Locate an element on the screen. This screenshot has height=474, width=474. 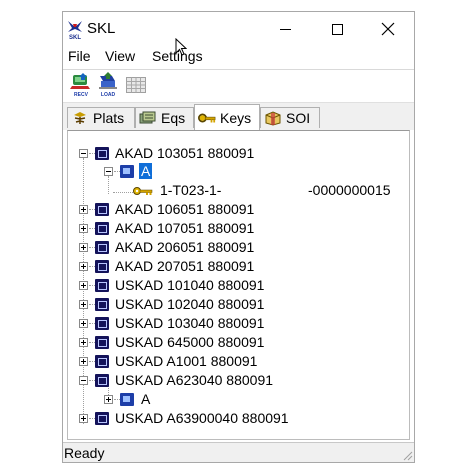
menu-view: View is located at coordinates (120, 56).